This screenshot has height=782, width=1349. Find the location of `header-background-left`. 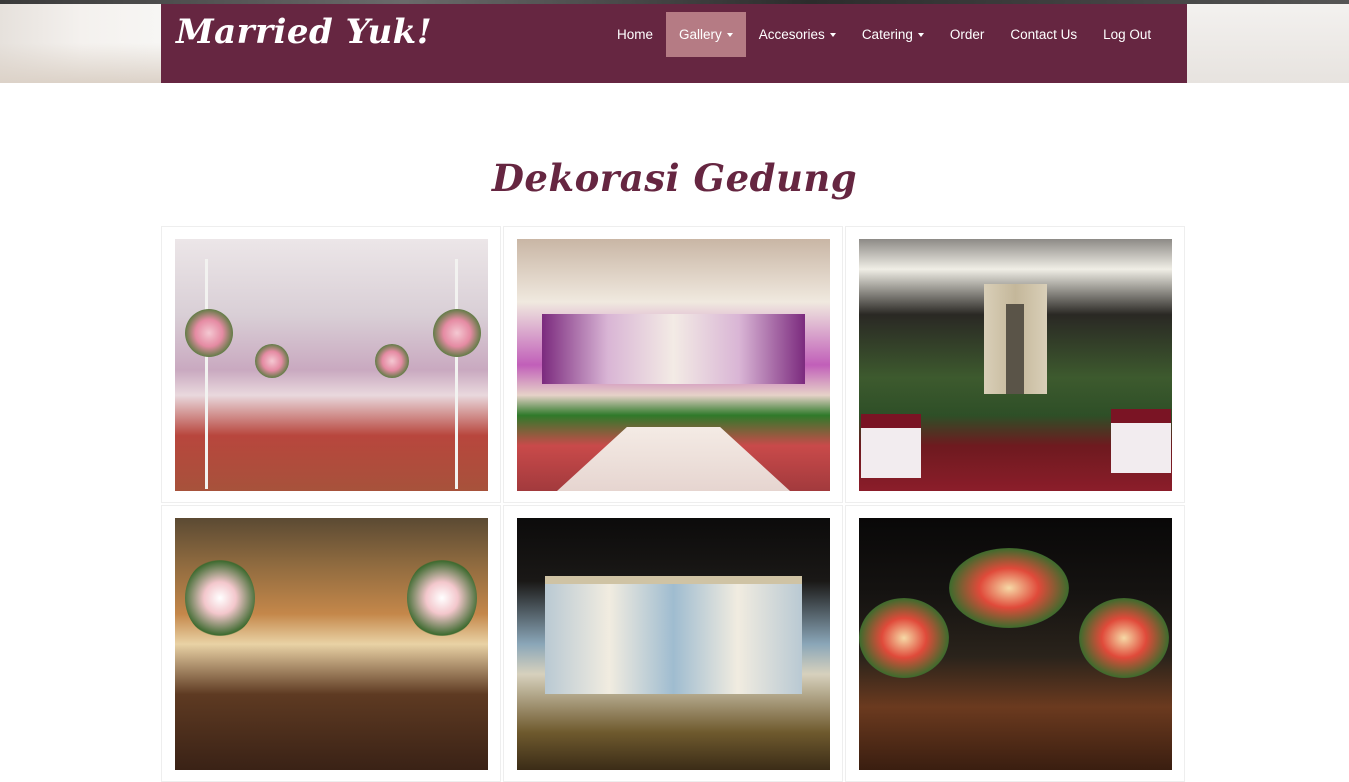

header-background-left is located at coordinates (80, 63).